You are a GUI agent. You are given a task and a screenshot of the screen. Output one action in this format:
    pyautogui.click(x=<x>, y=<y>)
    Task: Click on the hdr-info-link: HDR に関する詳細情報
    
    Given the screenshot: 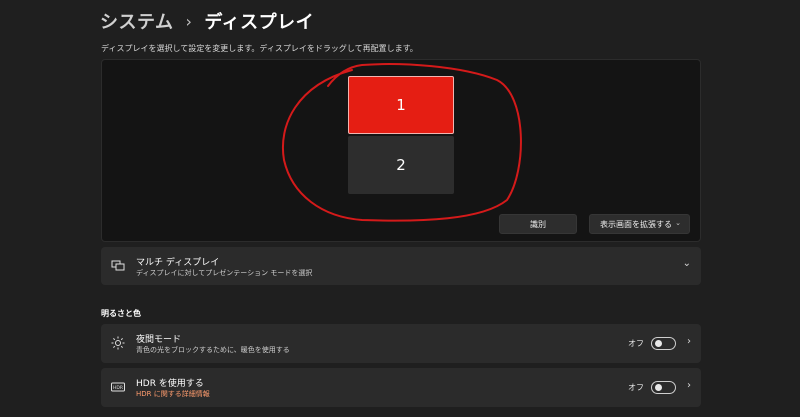 What is the action you would take?
    pyautogui.click(x=173, y=394)
    